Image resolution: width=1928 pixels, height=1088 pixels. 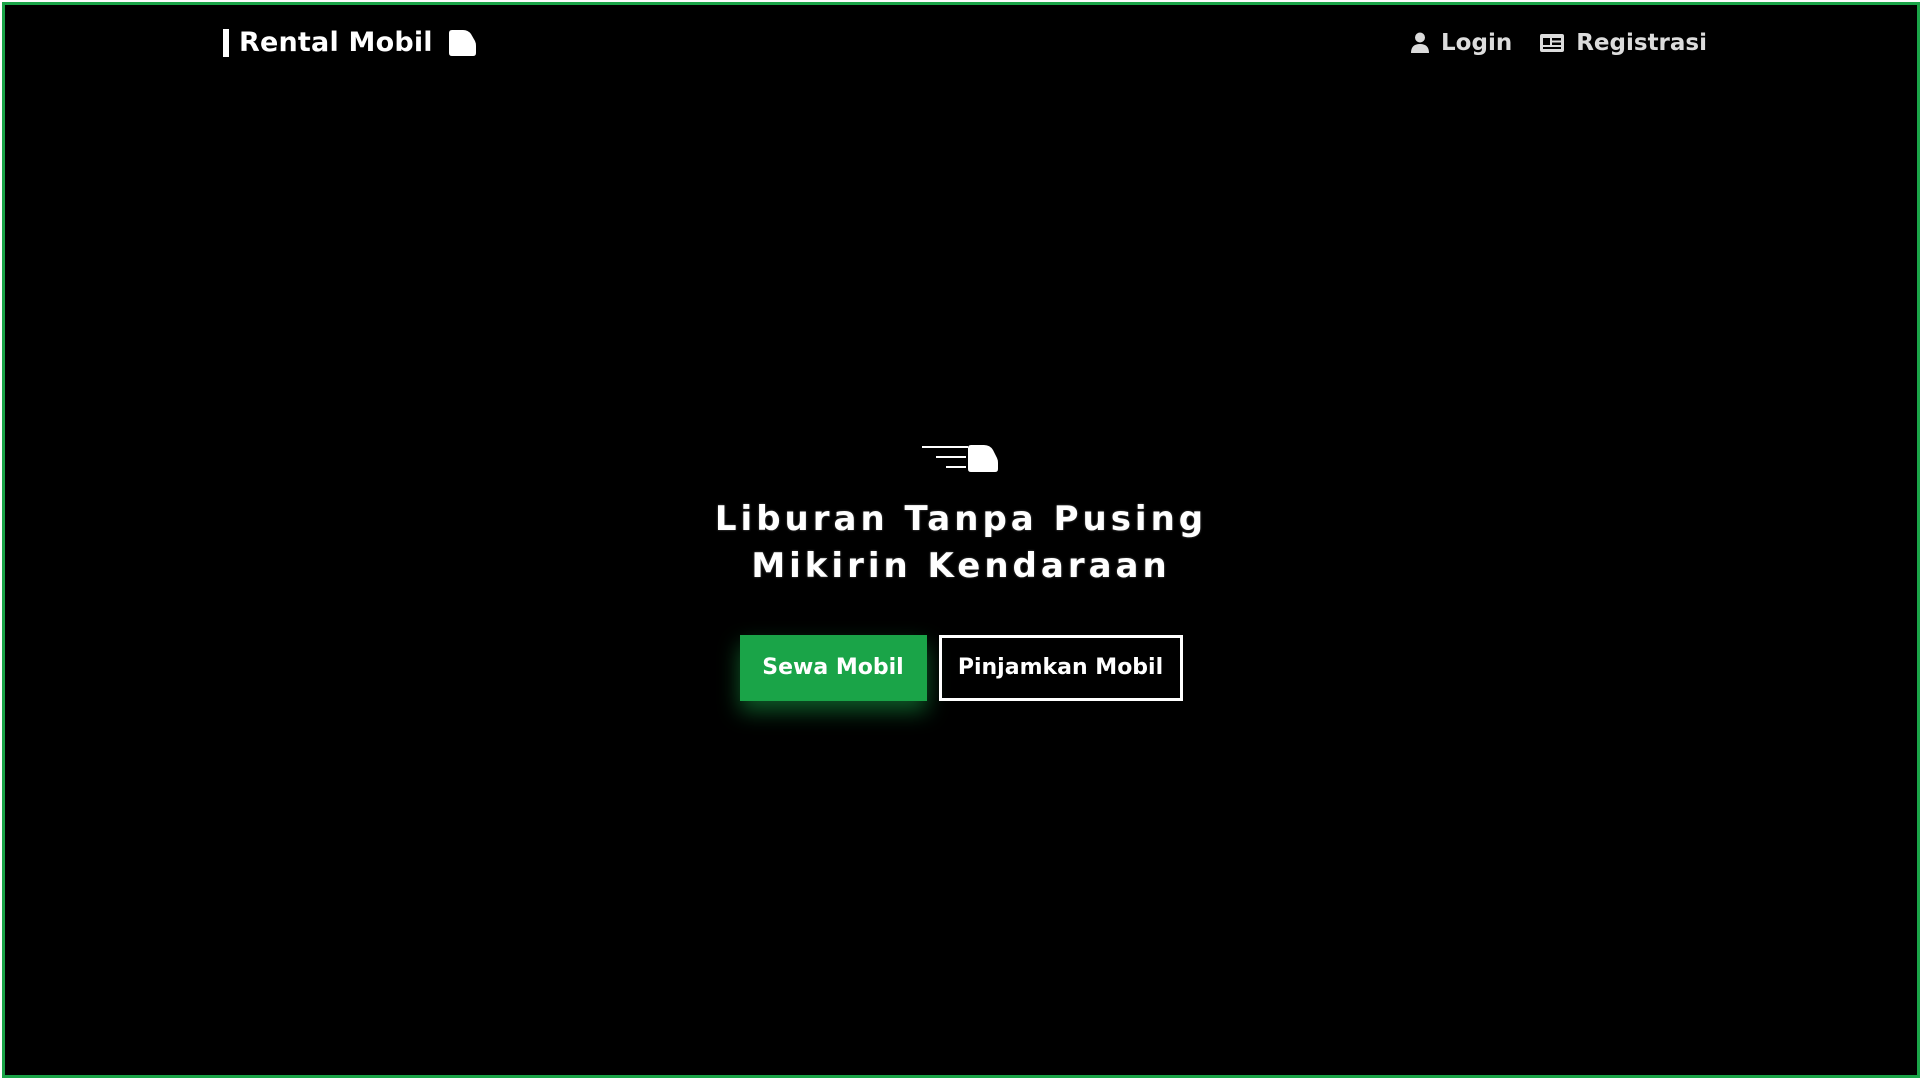 I want to click on brand-label: Rental Mobil, so click(x=336, y=42).